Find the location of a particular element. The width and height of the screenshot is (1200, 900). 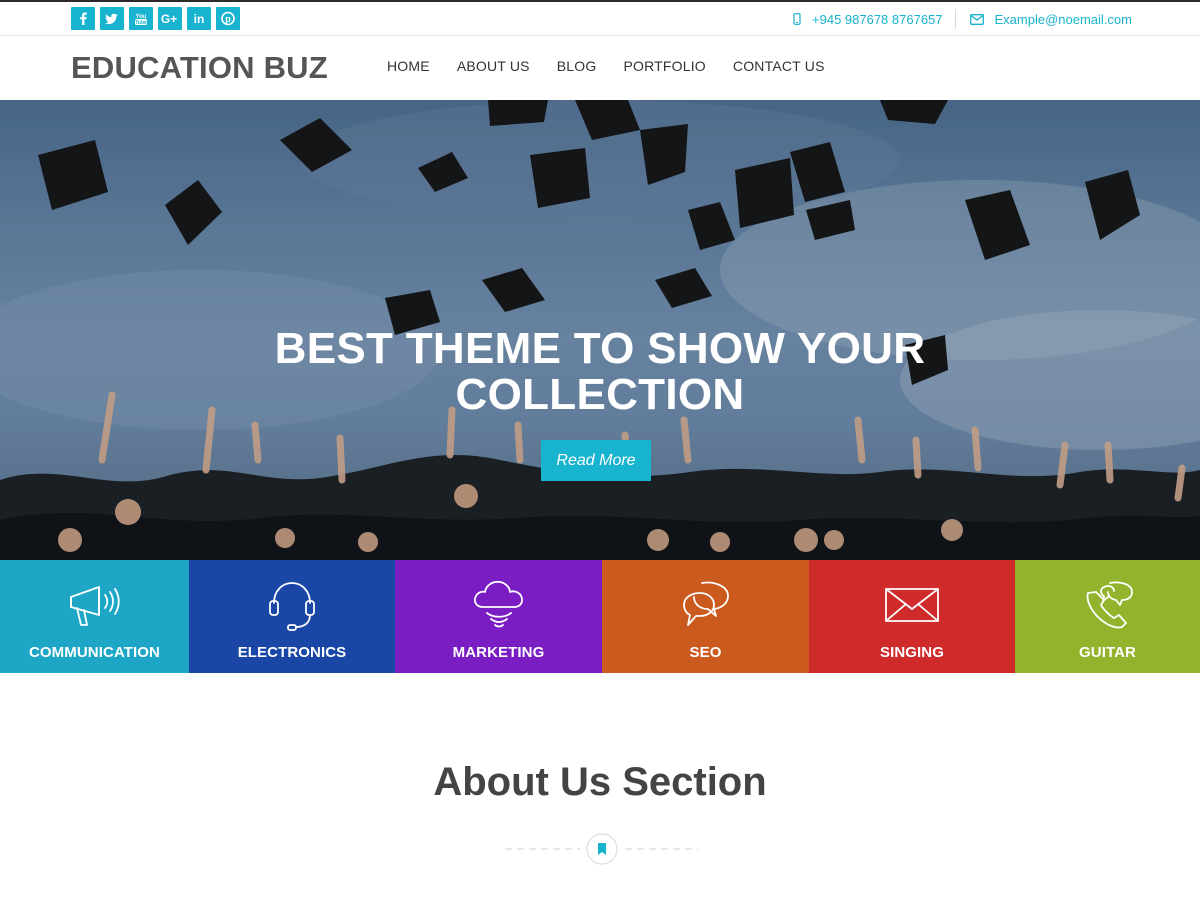

svg-text: in is located at coordinates (199, 19).